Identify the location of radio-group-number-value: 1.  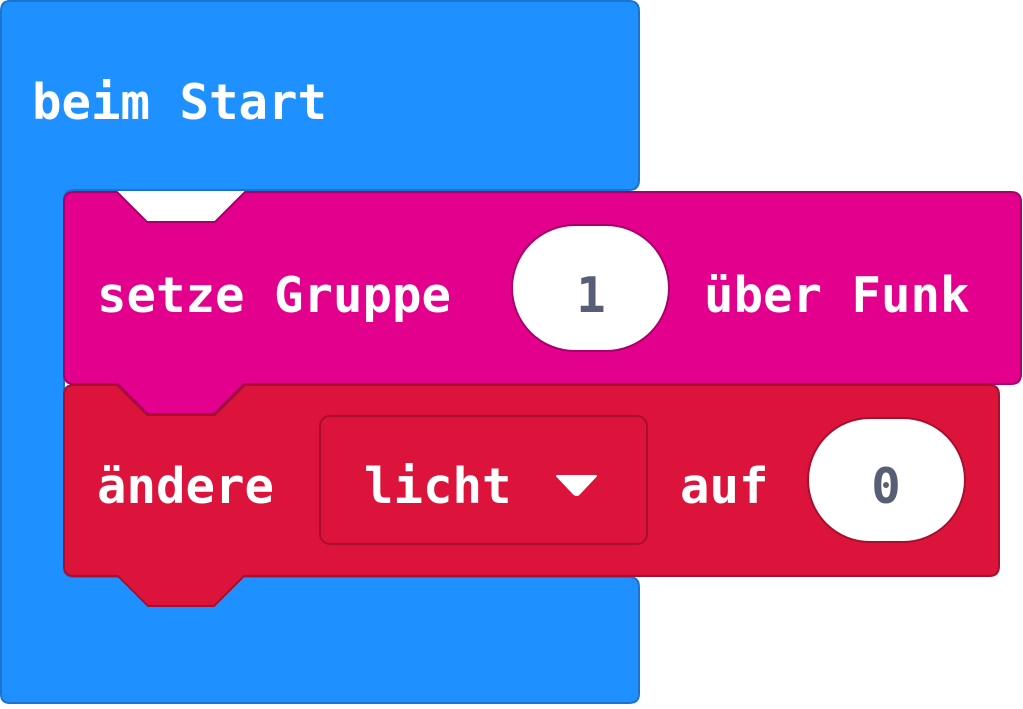
(591, 295).